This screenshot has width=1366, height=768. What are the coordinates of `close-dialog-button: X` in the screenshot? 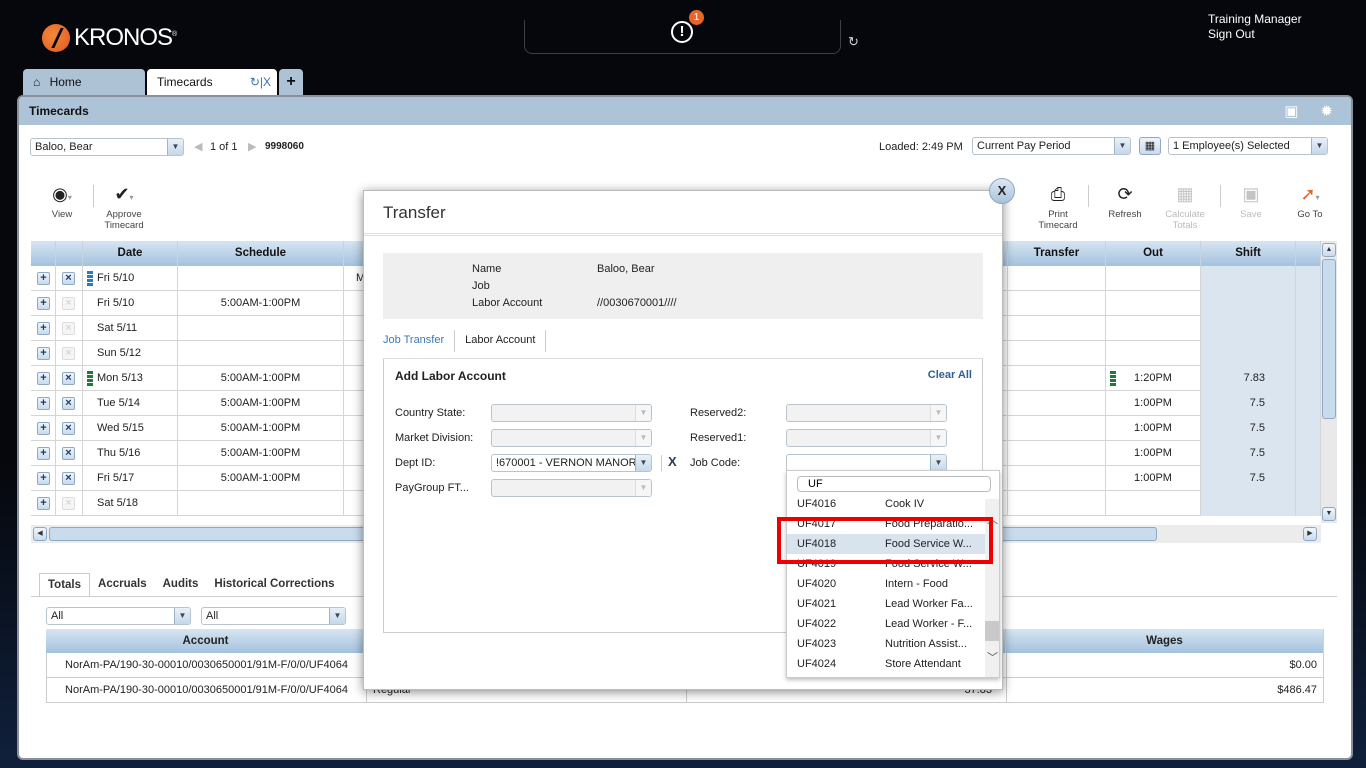 It's located at (1002, 191).